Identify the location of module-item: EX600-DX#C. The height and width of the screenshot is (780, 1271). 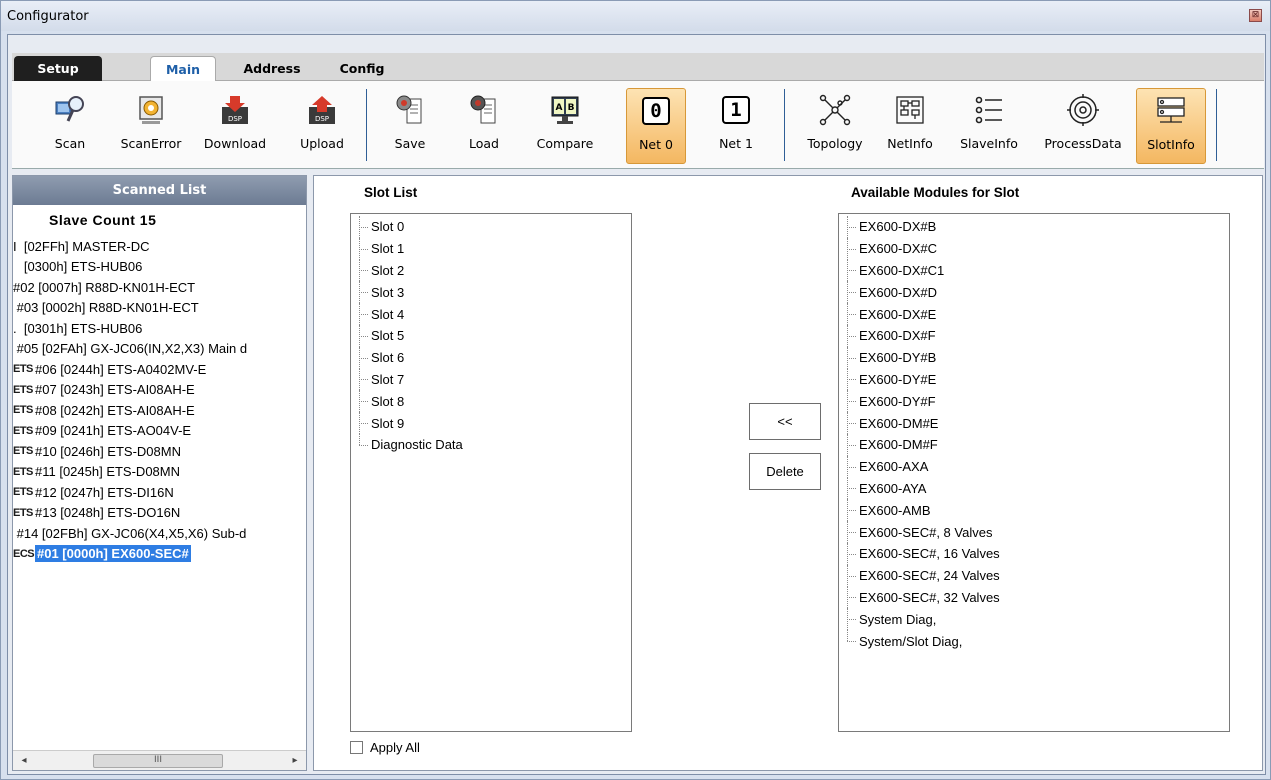
(1034, 248).